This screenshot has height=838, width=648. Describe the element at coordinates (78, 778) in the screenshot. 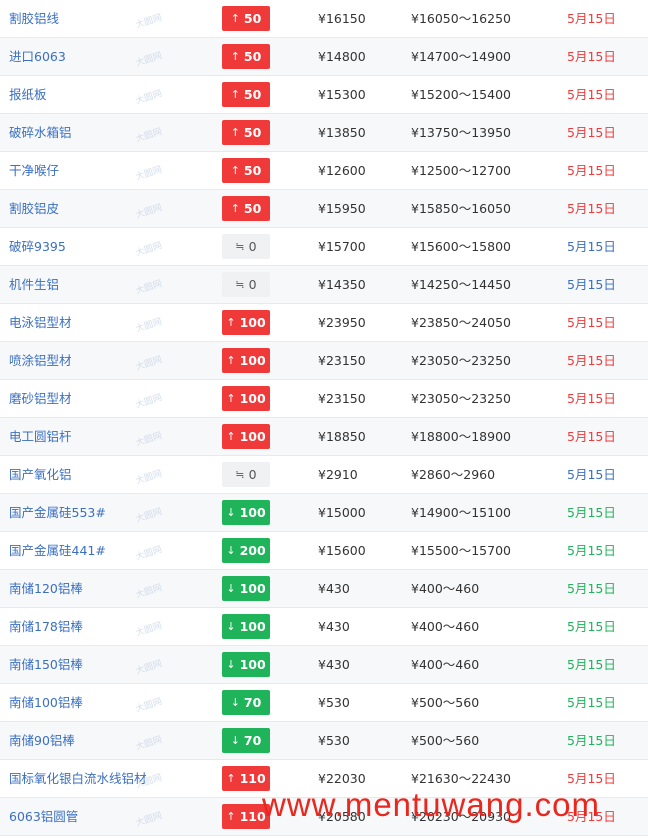

I see `product-name-link: 国标氧化银白流水线铝材` at that location.